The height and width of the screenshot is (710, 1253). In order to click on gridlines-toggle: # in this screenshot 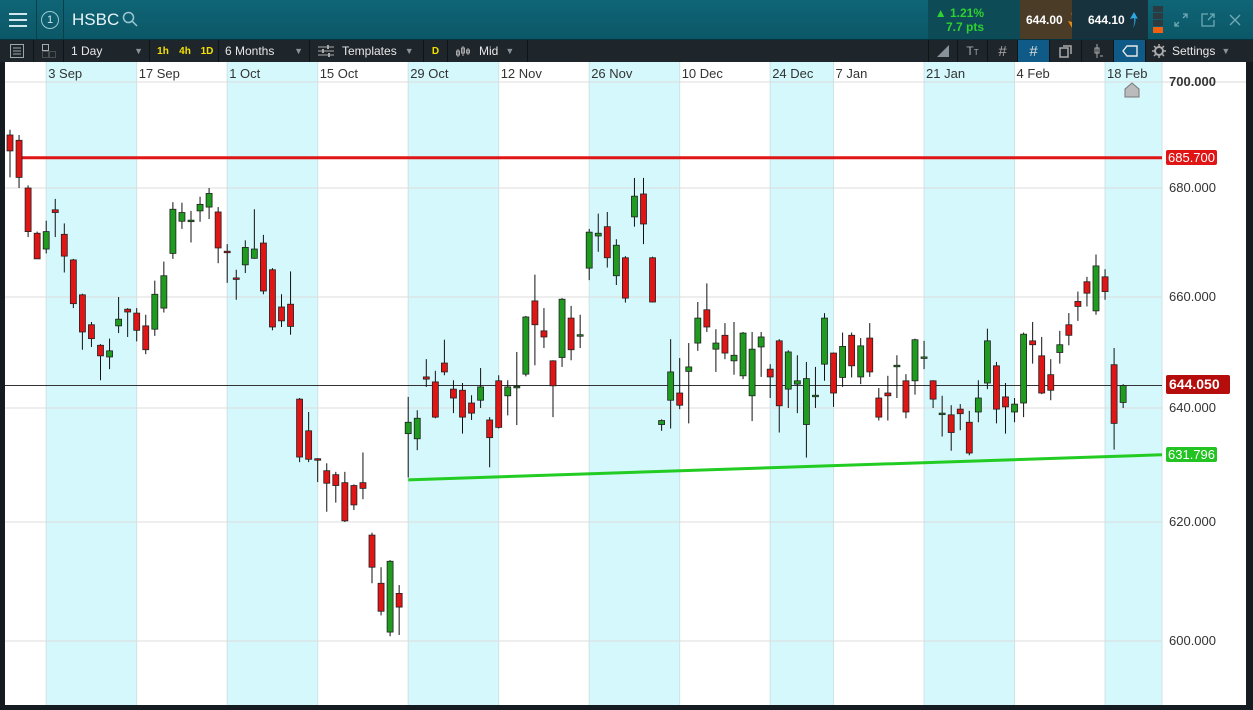, I will do `click(1003, 51)`.